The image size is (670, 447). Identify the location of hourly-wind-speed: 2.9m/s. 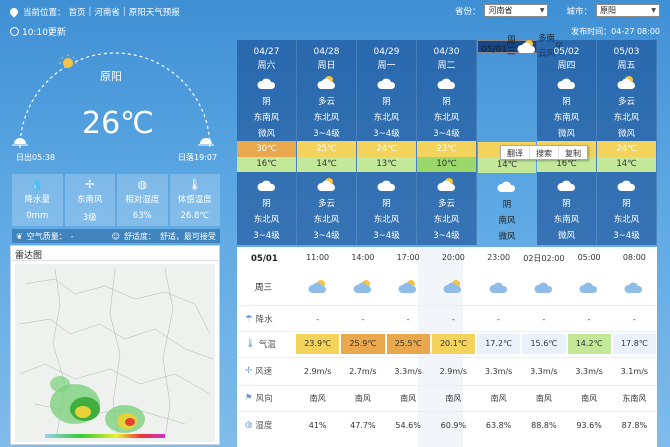
(317, 371).